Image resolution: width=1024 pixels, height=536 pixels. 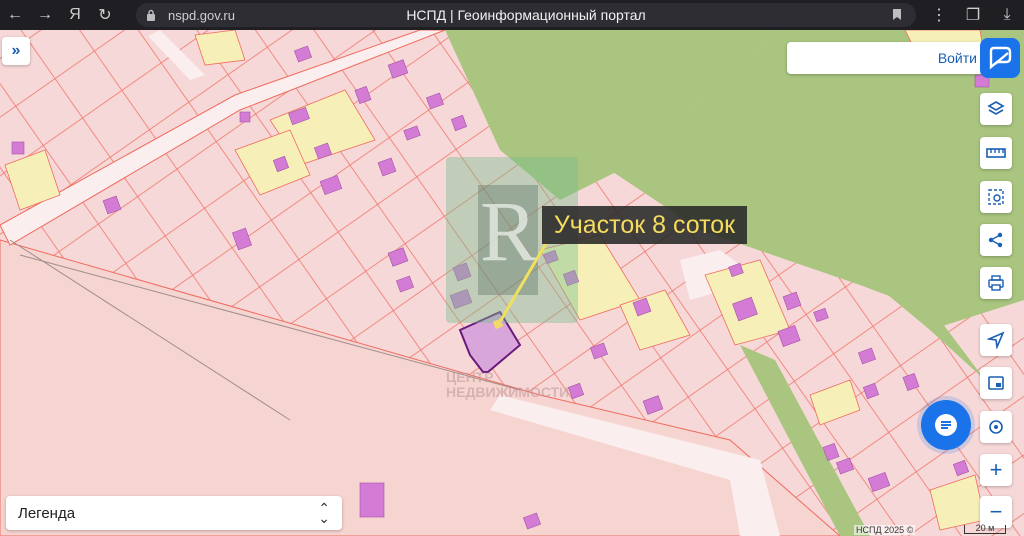 I want to click on watermark-logo-letter: R, so click(x=509, y=231).